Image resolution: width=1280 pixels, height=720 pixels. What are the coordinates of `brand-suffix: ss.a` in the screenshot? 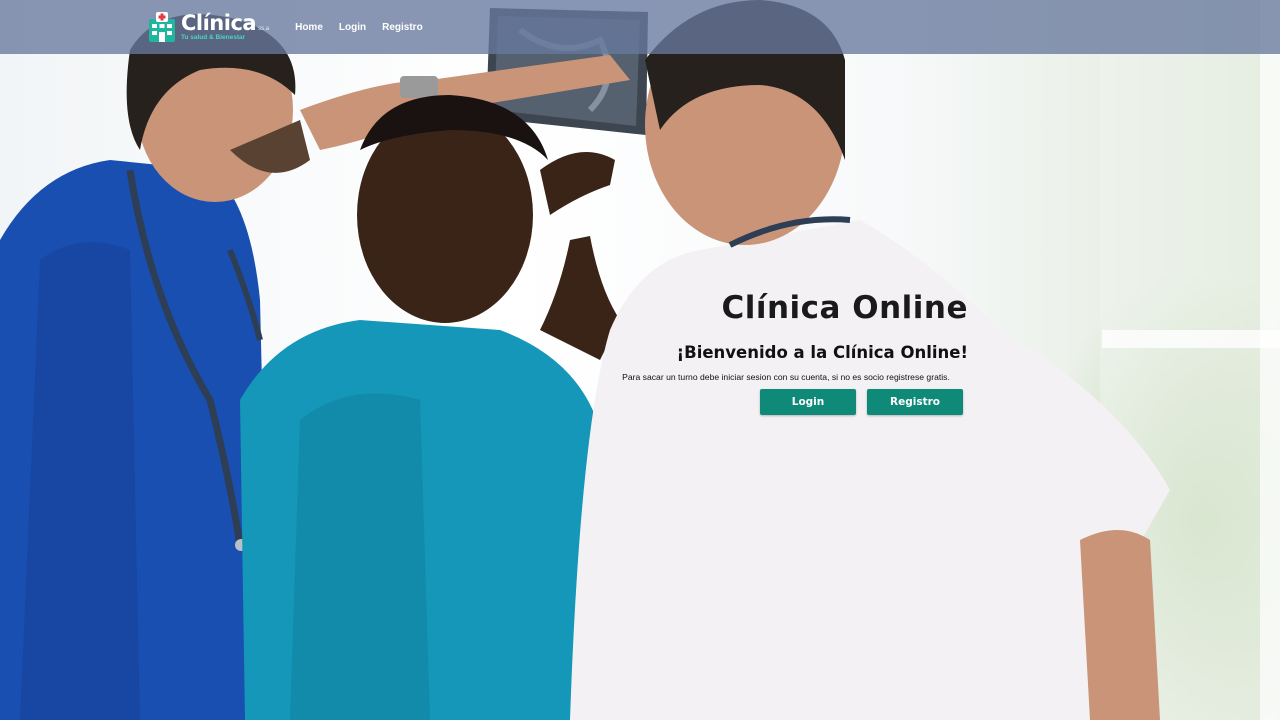 It's located at (264, 28).